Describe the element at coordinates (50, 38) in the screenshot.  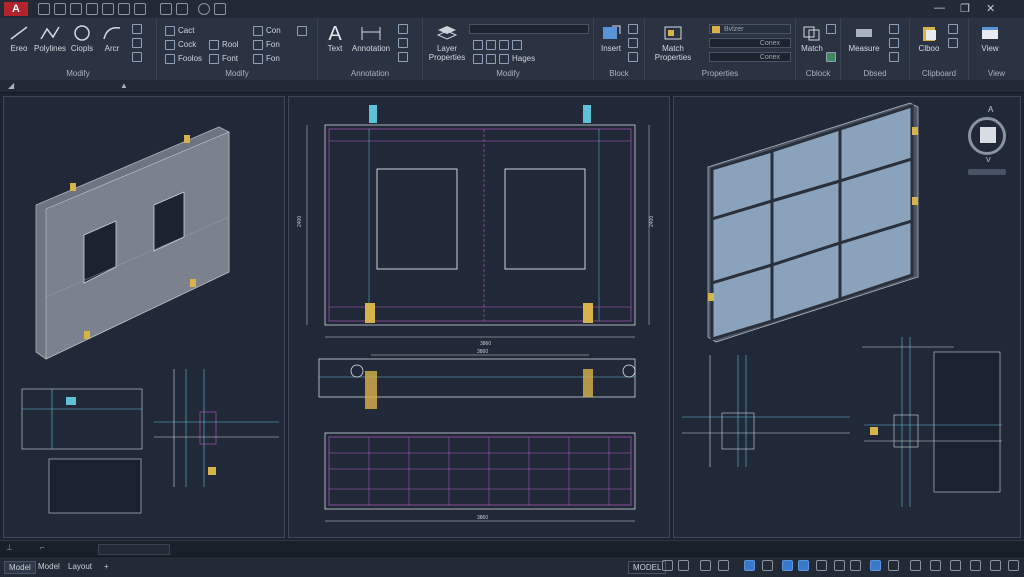
I see `polyline-tool-button: Polylines` at that location.